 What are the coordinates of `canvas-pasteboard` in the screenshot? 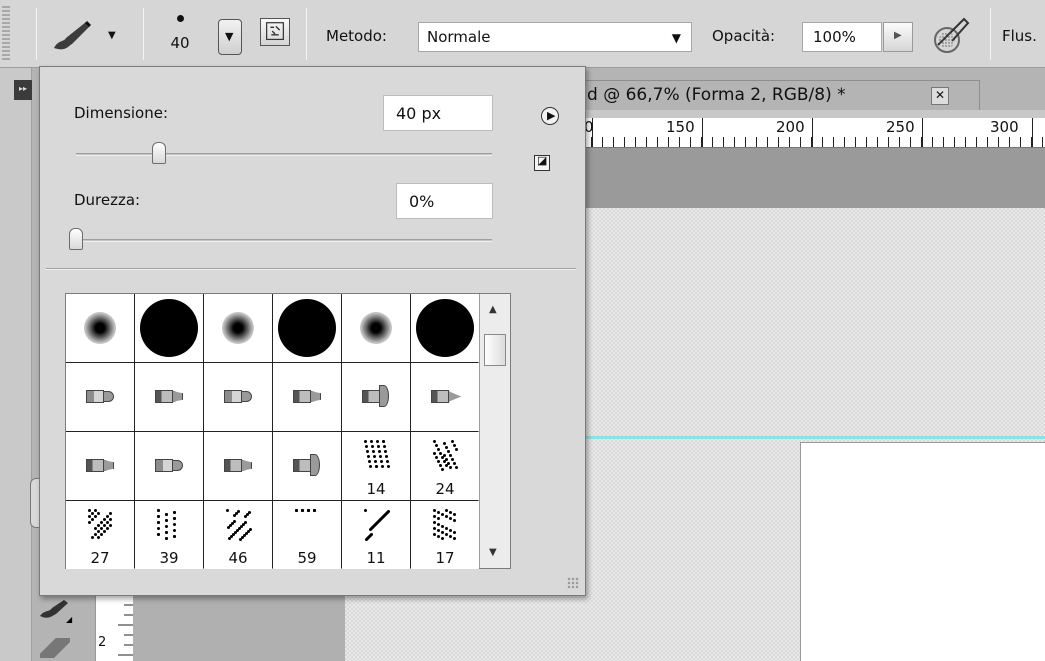 It's located at (812, 178).